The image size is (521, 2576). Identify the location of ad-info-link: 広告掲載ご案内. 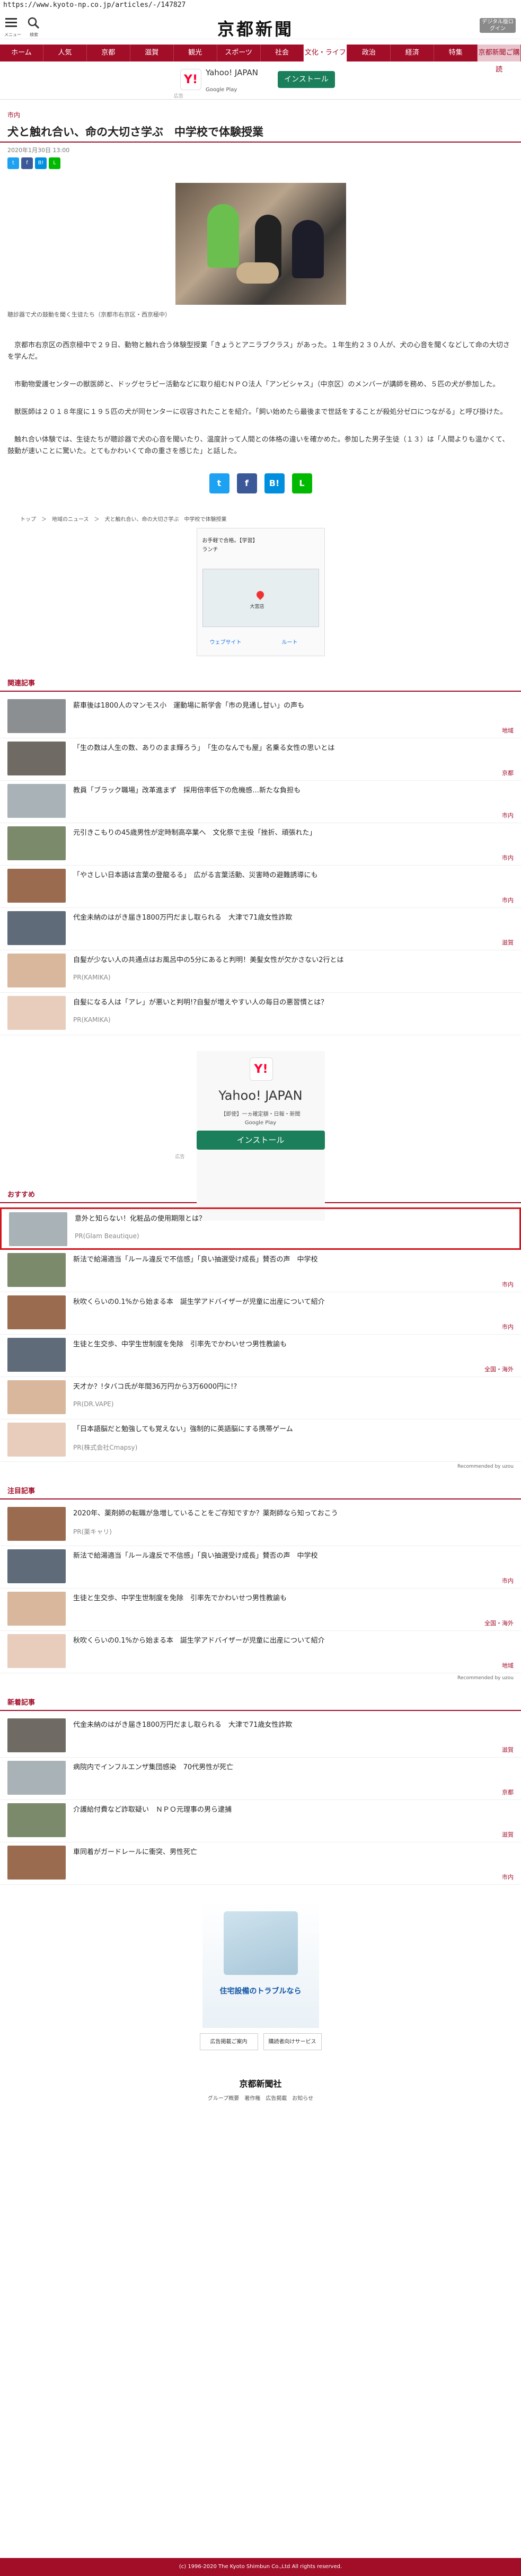
(228, 2041).